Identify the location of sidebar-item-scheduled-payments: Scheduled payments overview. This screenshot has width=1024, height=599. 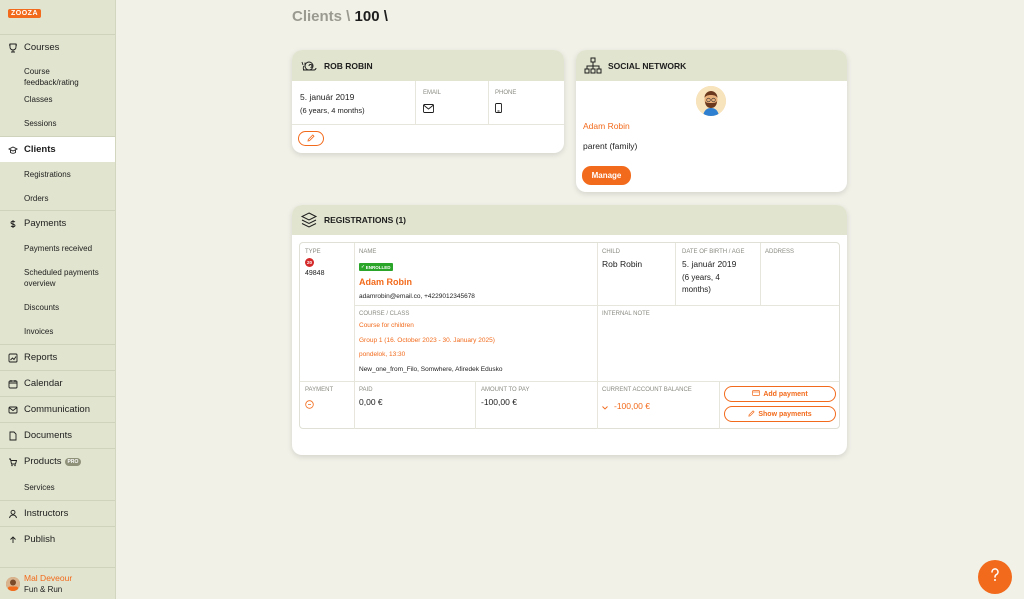
(57, 277).